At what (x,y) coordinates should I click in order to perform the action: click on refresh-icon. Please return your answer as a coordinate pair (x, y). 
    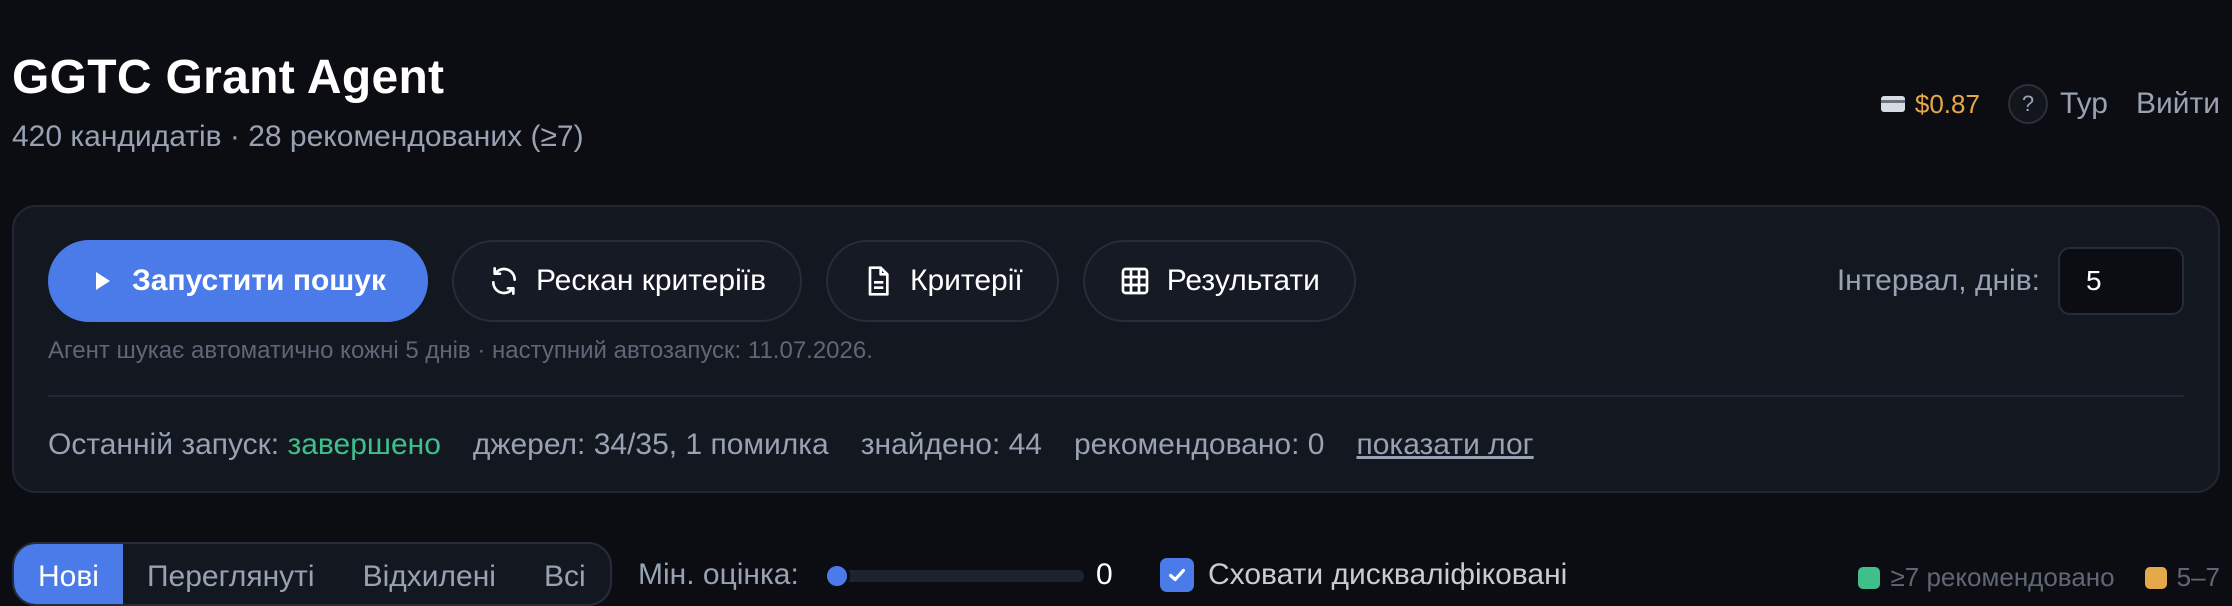
    Looking at the image, I should click on (503, 281).